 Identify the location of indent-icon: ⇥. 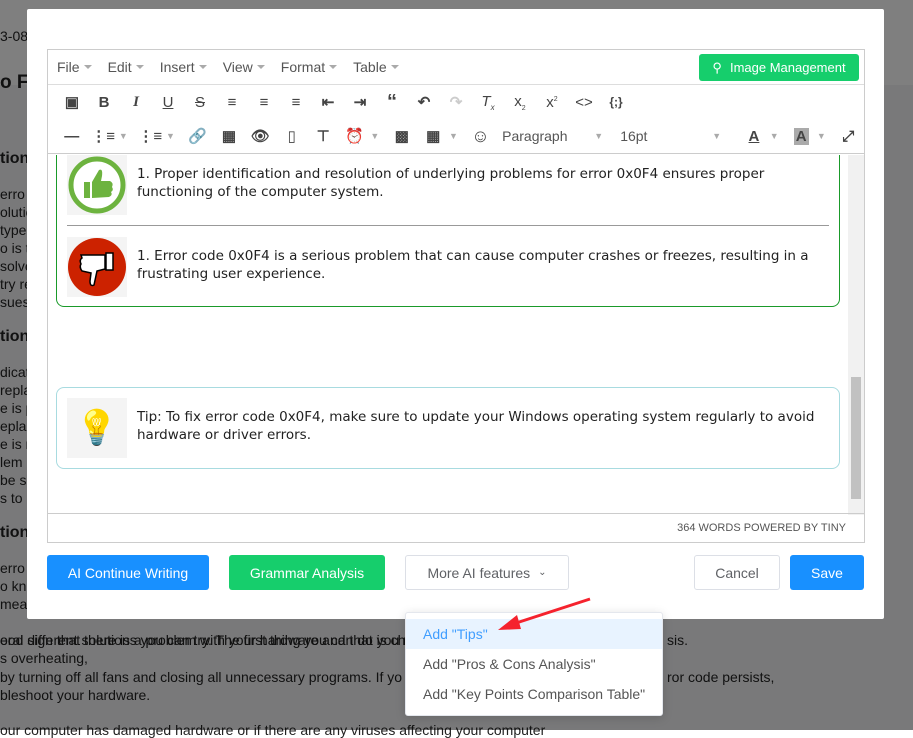
(360, 102).